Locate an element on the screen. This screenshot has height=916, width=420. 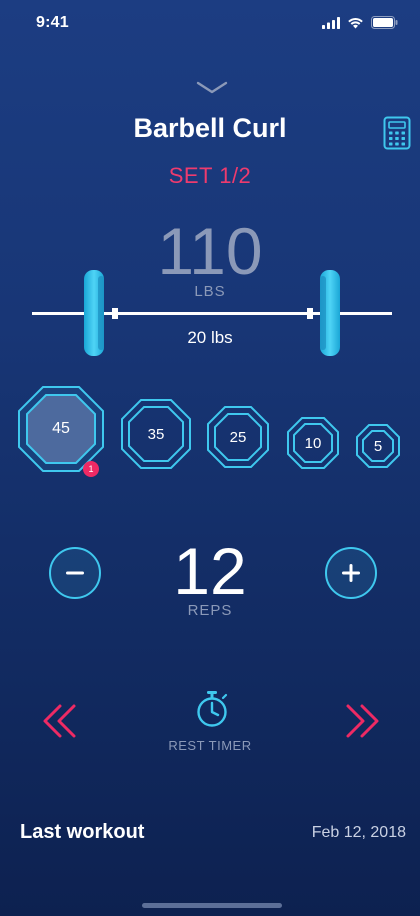
rest-timer-label: REST TIMER is located at coordinates (210, 745).